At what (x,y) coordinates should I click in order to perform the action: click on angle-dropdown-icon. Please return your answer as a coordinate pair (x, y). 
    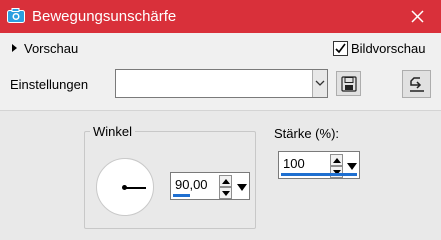
    Looking at the image, I should click on (242, 187).